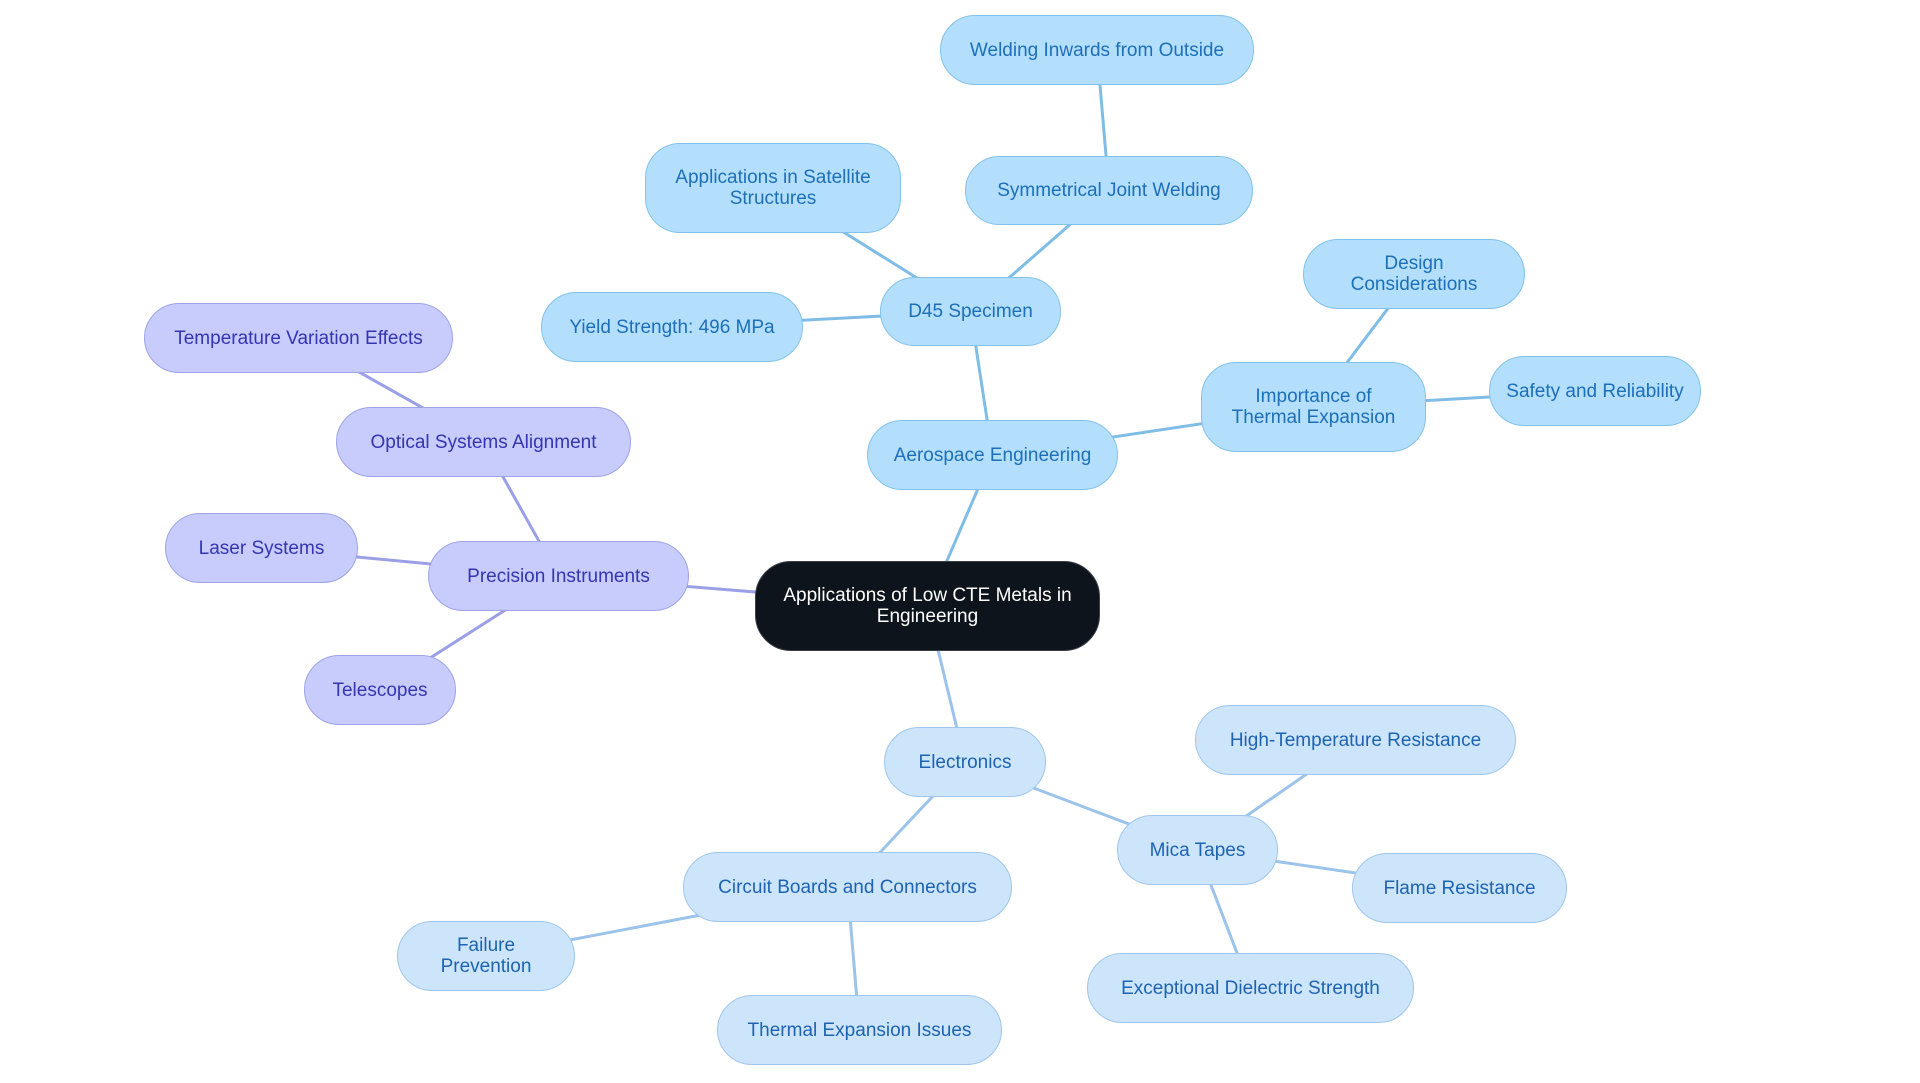  I want to click on node-label: Applications in Satellite Structures, so click(773, 188).